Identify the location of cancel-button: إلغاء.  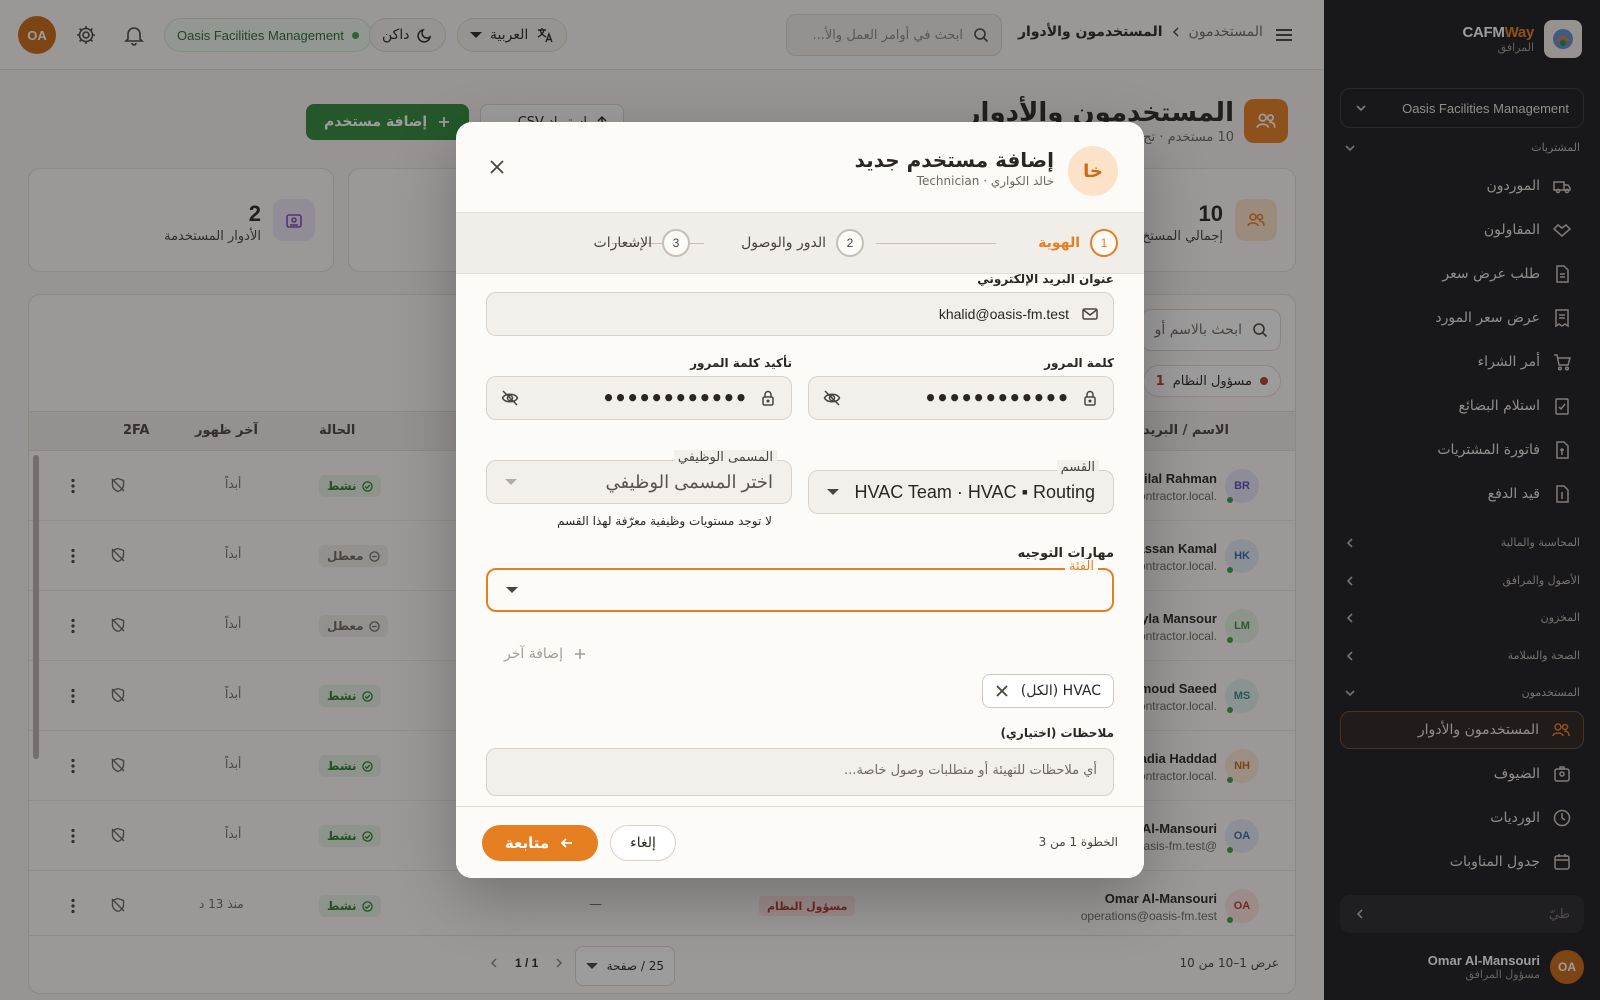
(643, 843).